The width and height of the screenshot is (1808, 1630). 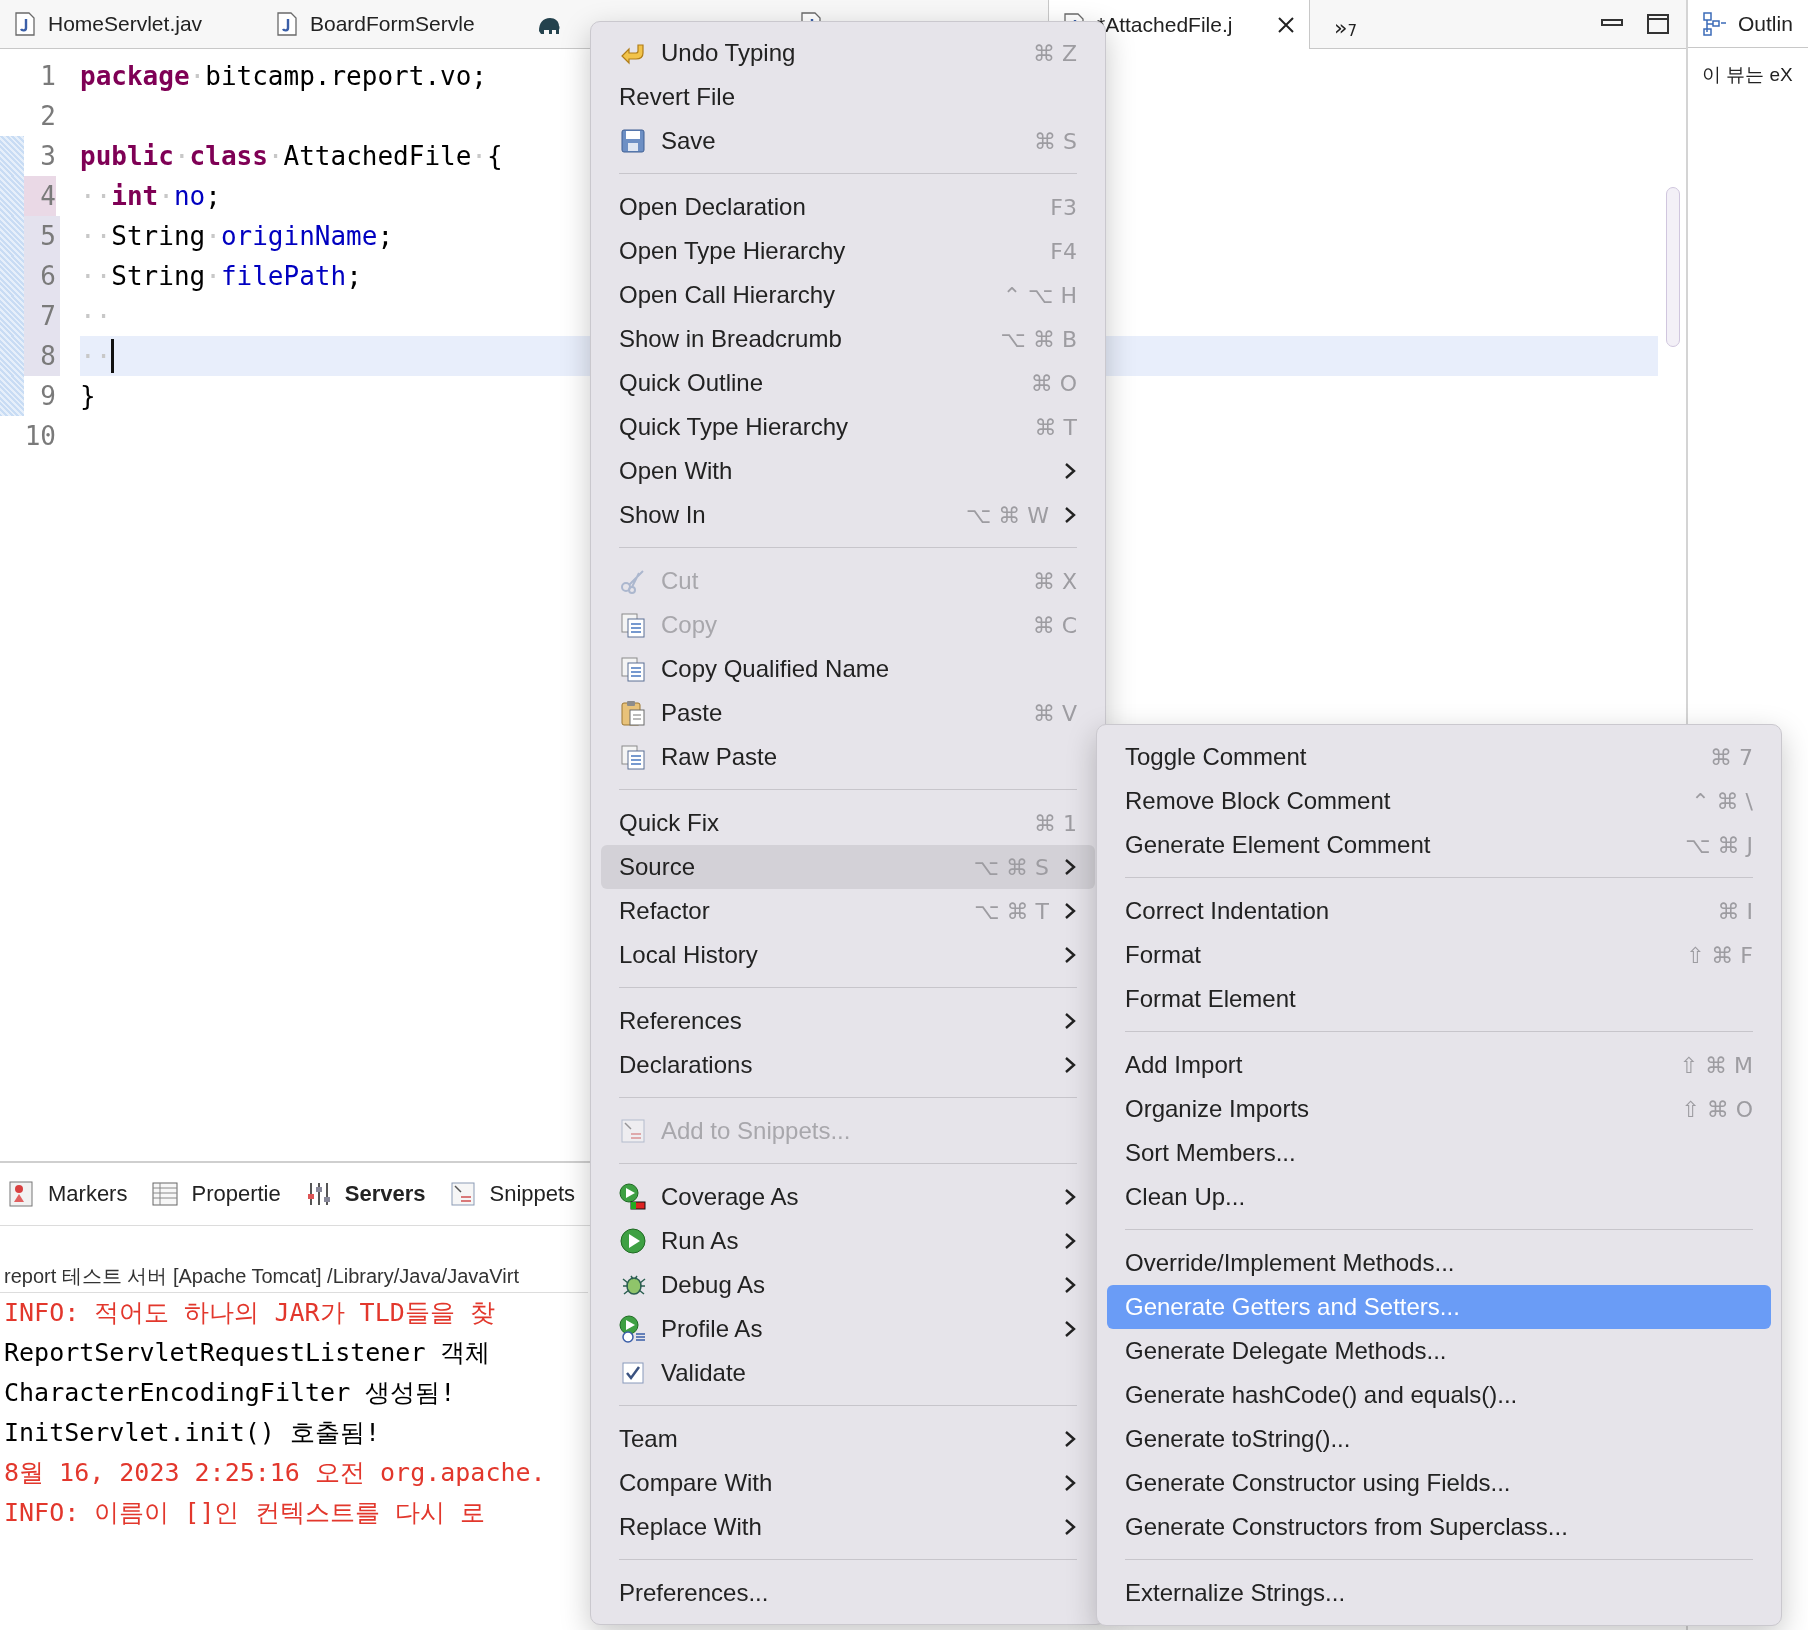 I want to click on console-line: 8월 16, 2023 2:25:16 오전 org.apache., so click(x=274, y=1473).